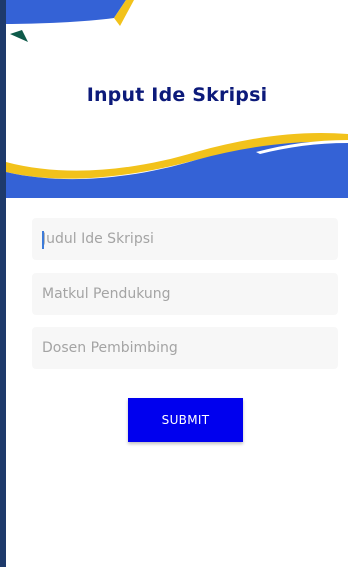  Describe the element at coordinates (185, 420) in the screenshot. I see `submit-button: SUBMIT` at that location.